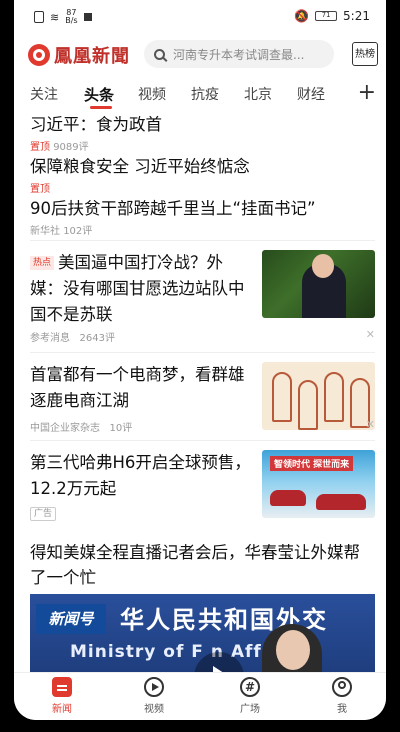 This screenshot has width=400, height=732. Describe the element at coordinates (97, 338) in the screenshot. I see `comment-count: 2643评` at that location.